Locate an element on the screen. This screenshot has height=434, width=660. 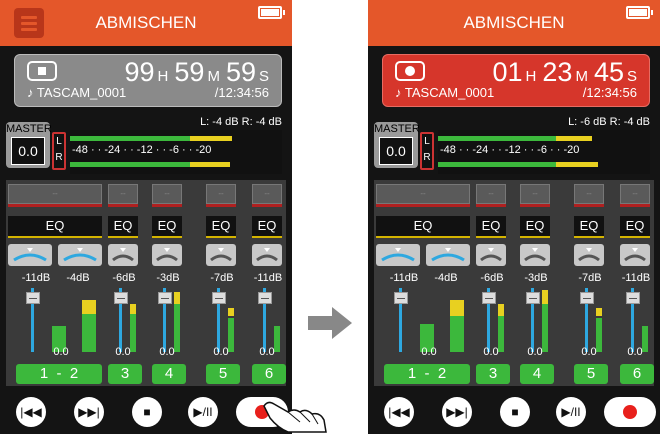
lr-indicator: LR is located at coordinates (427, 151).